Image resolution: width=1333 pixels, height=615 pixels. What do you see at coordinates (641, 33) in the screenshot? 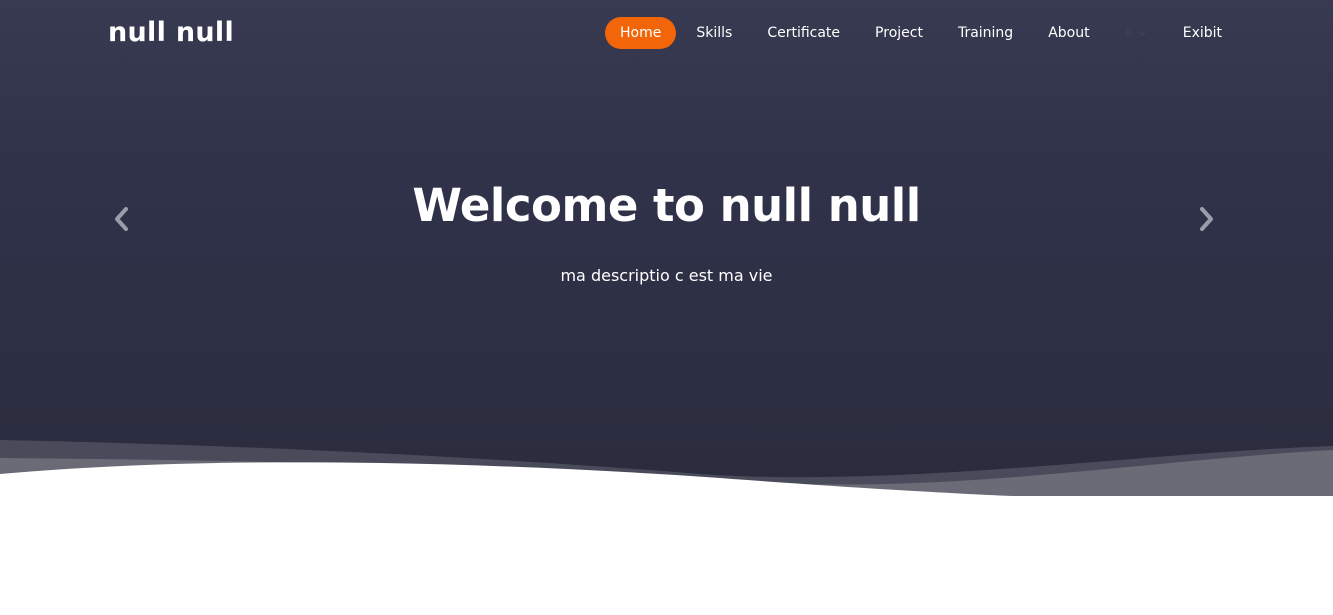
I see `nav-item-home: Home` at bounding box center [641, 33].